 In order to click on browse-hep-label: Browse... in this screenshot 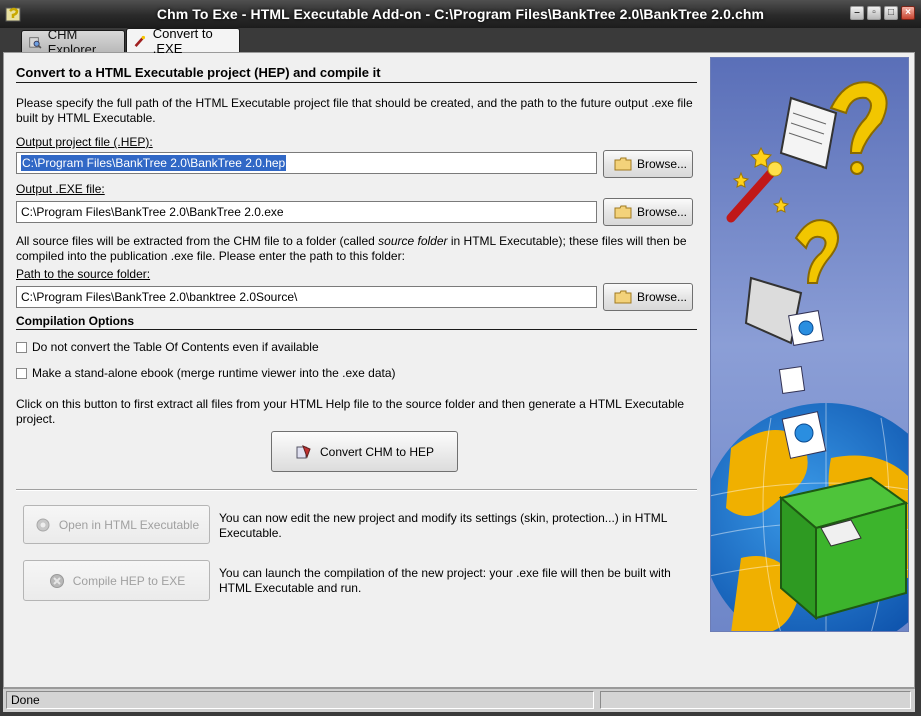, I will do `click(662, 164)`.